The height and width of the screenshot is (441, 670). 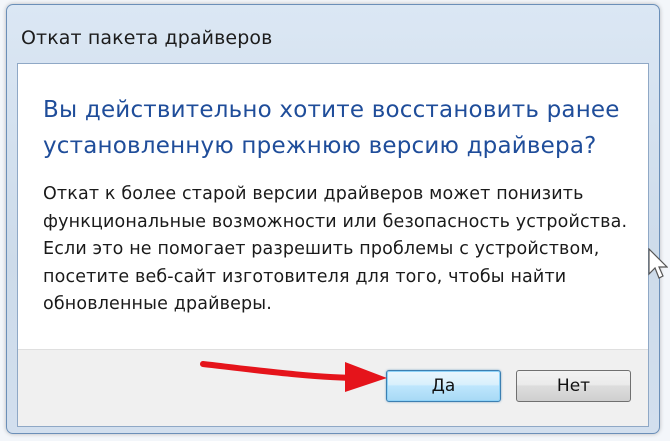 What do you see at coordinates (658, 263) in the screenshot?
I see `mouse-cursor-icon` at bounding box center [658, 263].